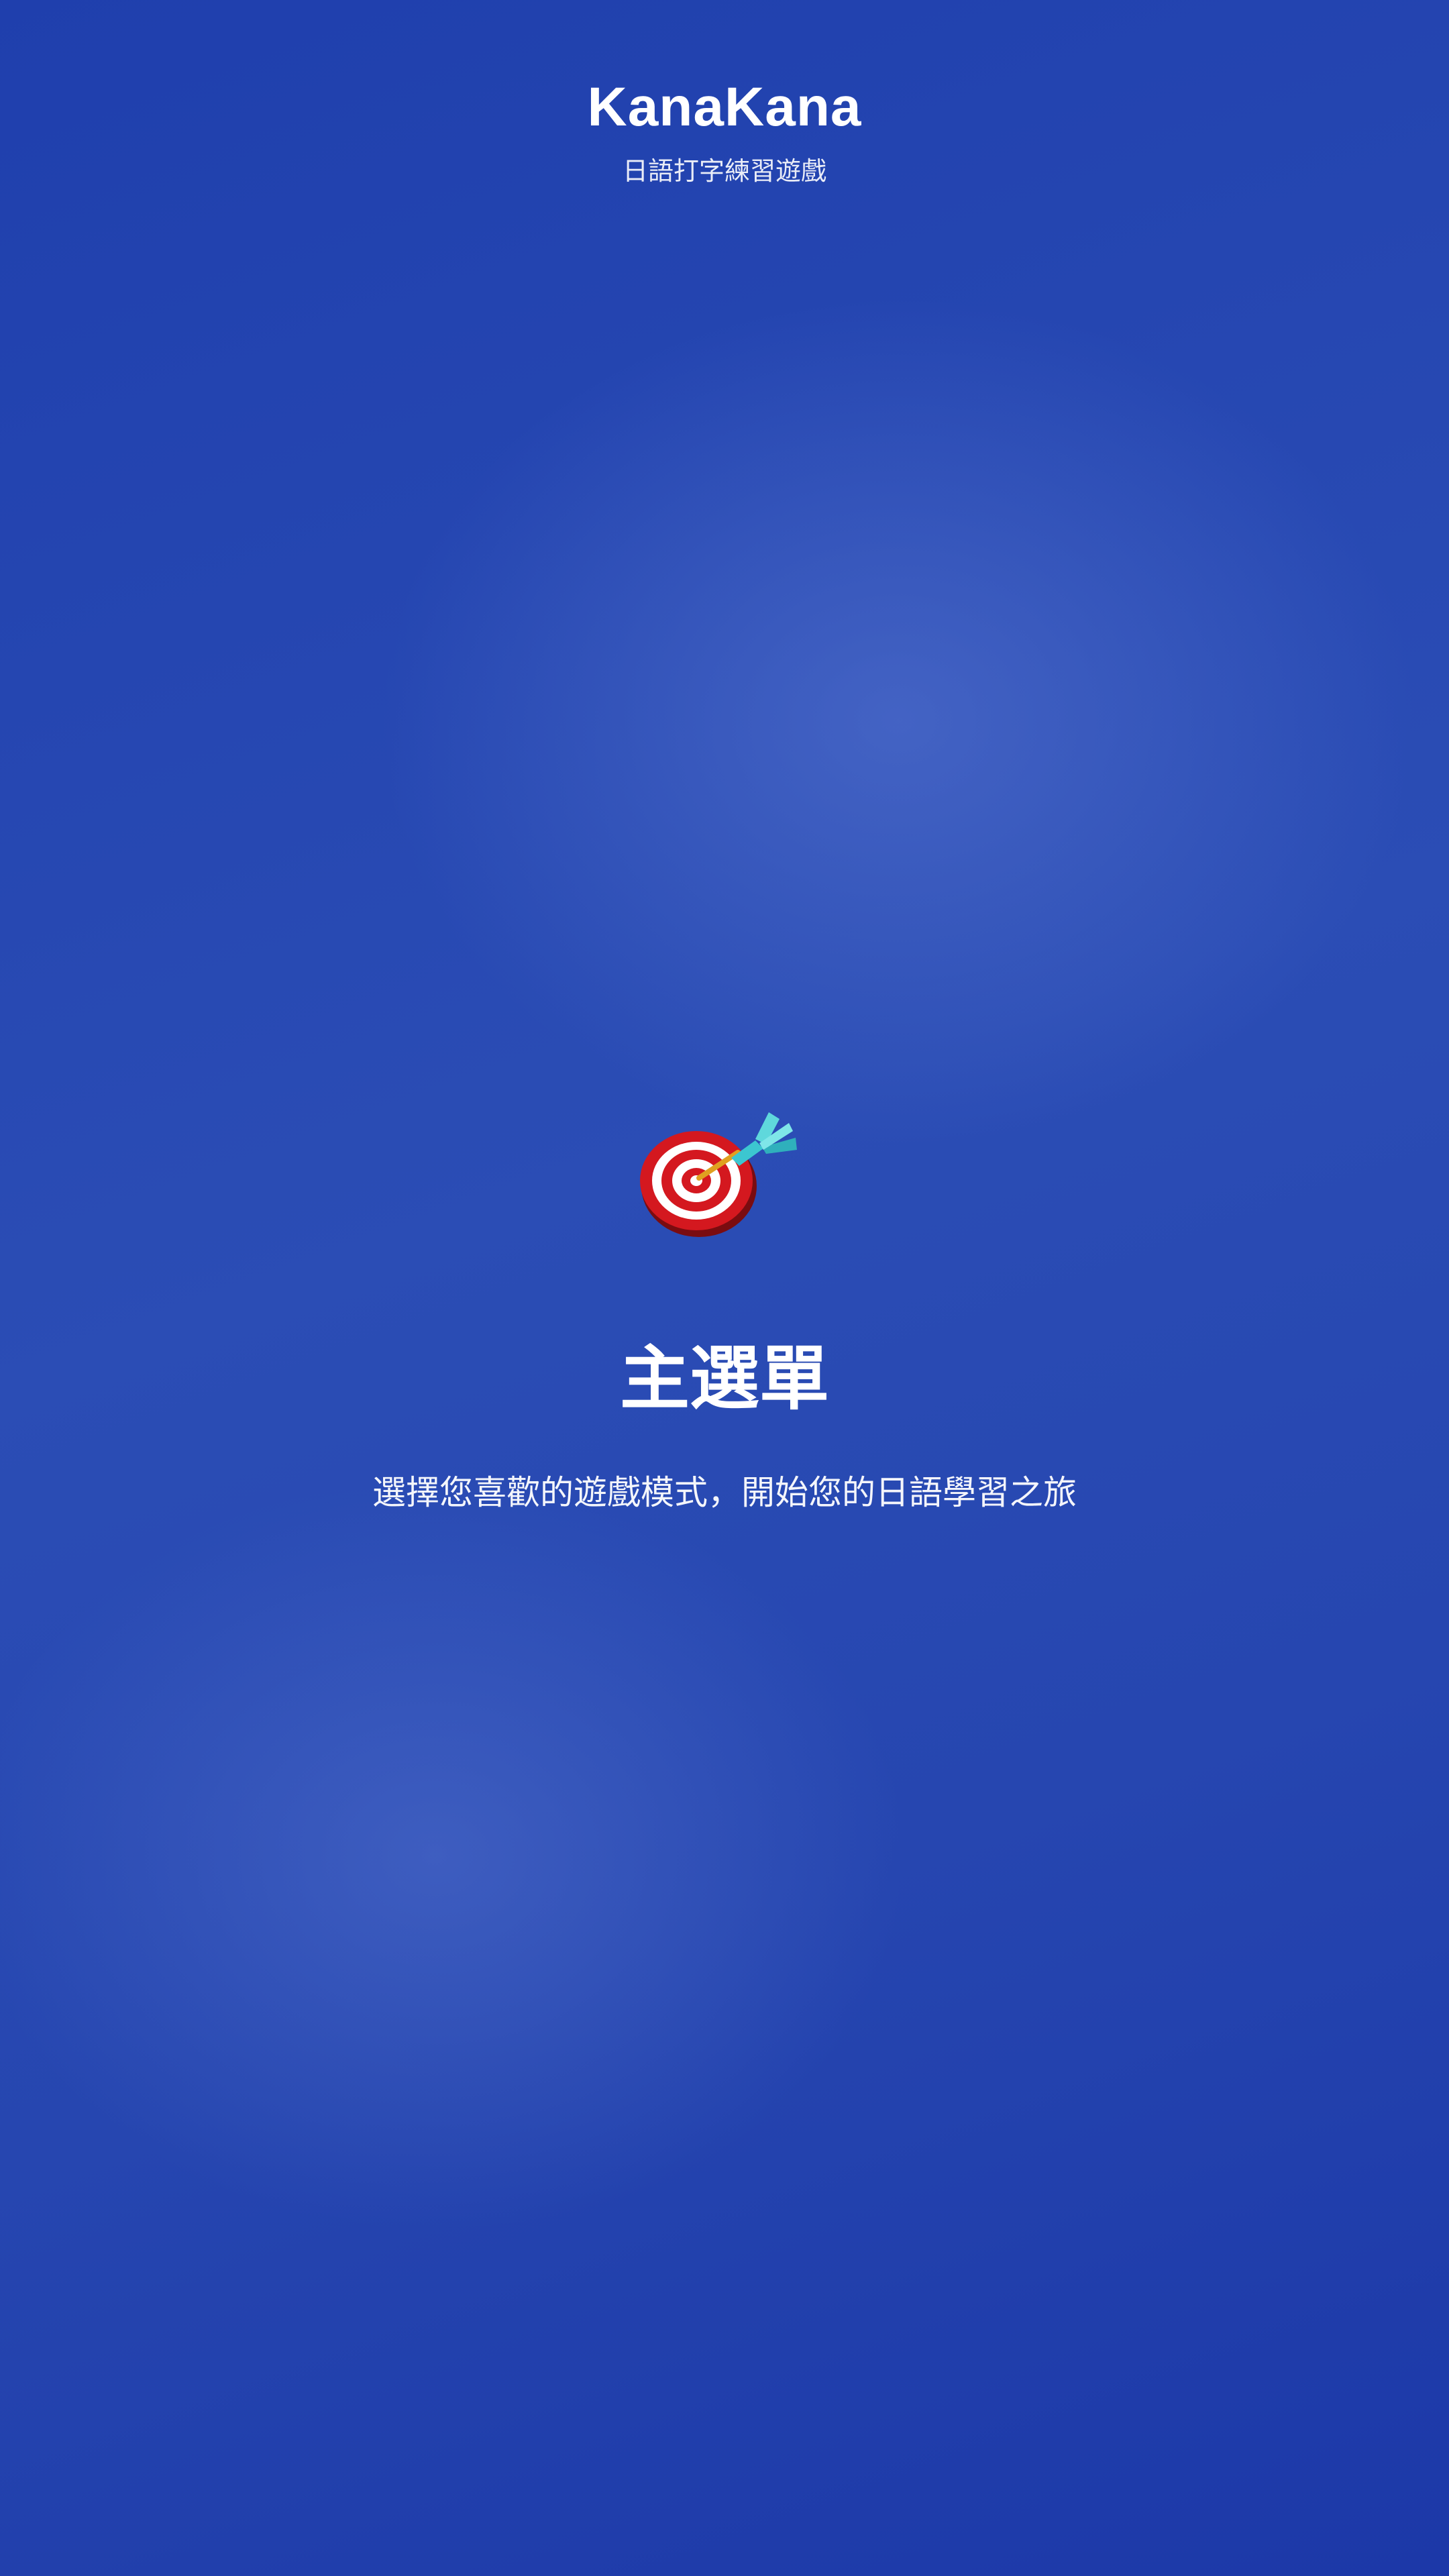  What do you see at coordinates (718, 1174) in the screenshot?
I see `target-dart-icon` at bounding box center [718, 1174].